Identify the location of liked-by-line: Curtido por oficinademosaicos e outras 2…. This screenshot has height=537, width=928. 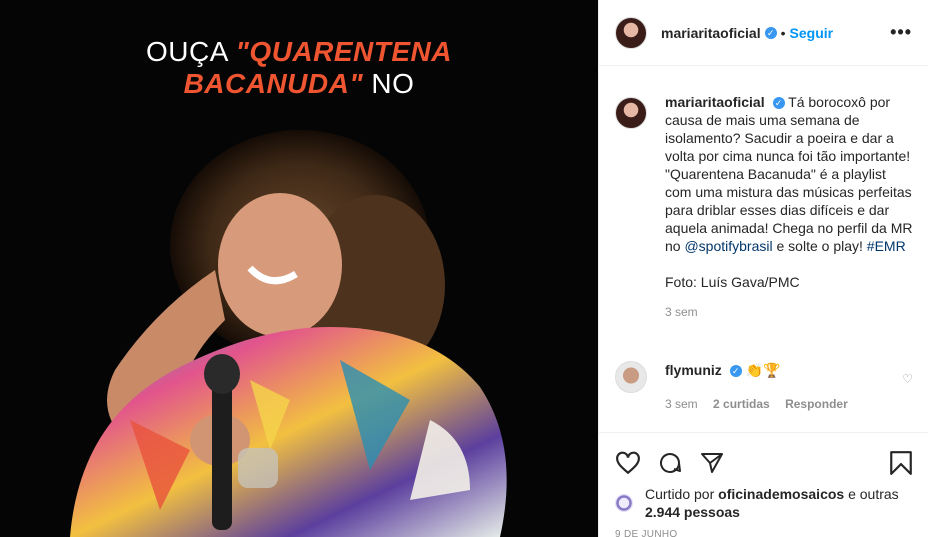
(764, 503).